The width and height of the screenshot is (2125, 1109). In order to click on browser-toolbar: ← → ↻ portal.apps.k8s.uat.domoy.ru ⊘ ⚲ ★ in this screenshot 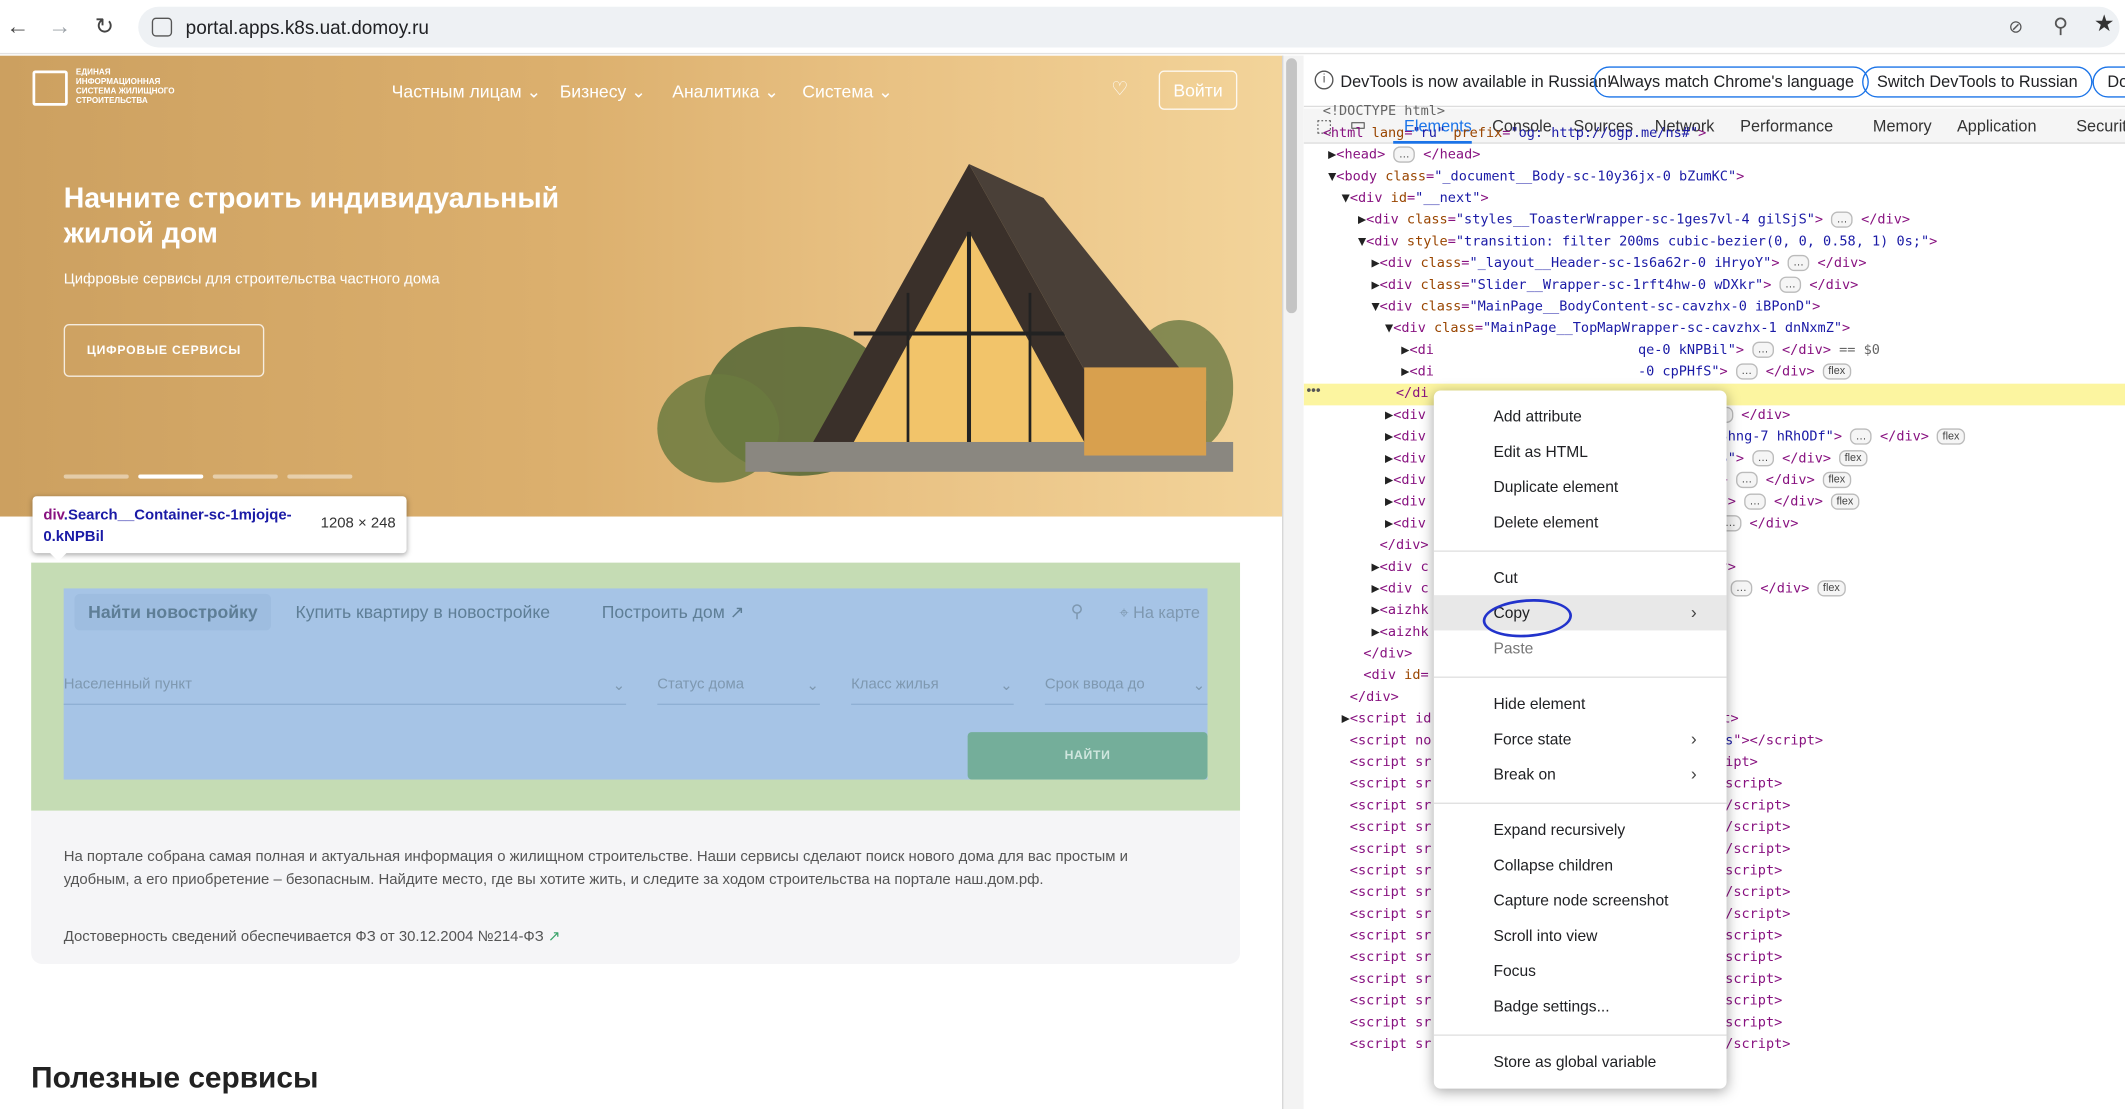, I will do `click(1062, 27)`.